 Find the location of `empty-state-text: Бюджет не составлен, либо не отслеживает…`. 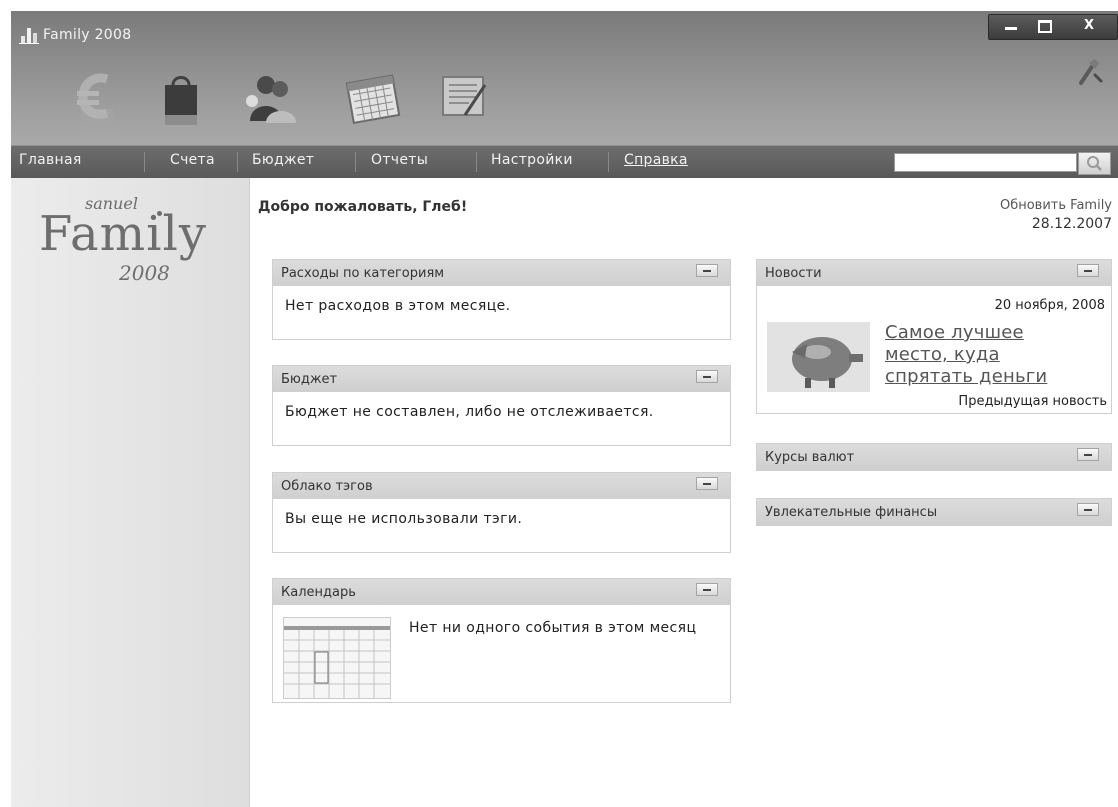

empty-state-text: Бюджет не составлен, либо не отслеживает… is located at coordinates (469, 412).